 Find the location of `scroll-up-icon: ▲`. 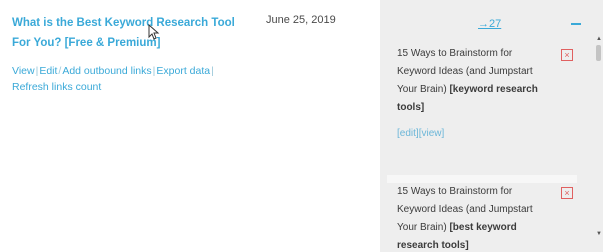

scroll-up-icon: ▲ is located at coordinates (599, 39).